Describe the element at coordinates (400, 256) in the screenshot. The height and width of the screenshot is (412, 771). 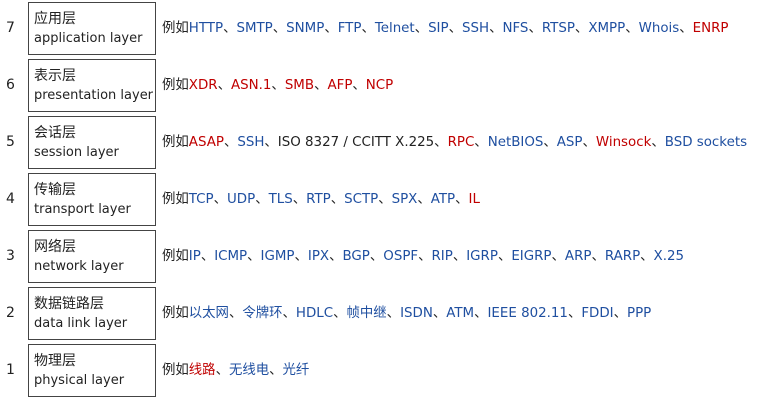
I see `protocol-name: OSPF` at that location.